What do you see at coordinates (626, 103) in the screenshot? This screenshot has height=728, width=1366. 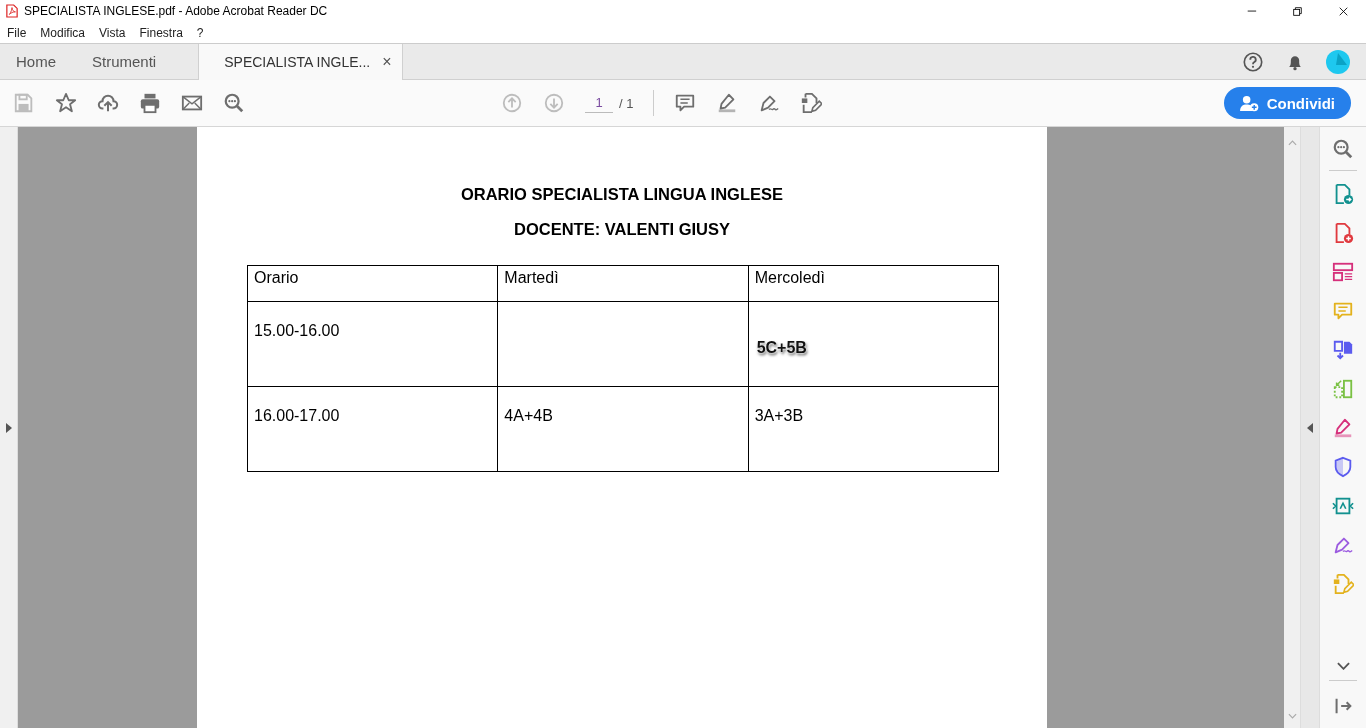 I see `page-total: / 1` at bounding box center [626, 103].